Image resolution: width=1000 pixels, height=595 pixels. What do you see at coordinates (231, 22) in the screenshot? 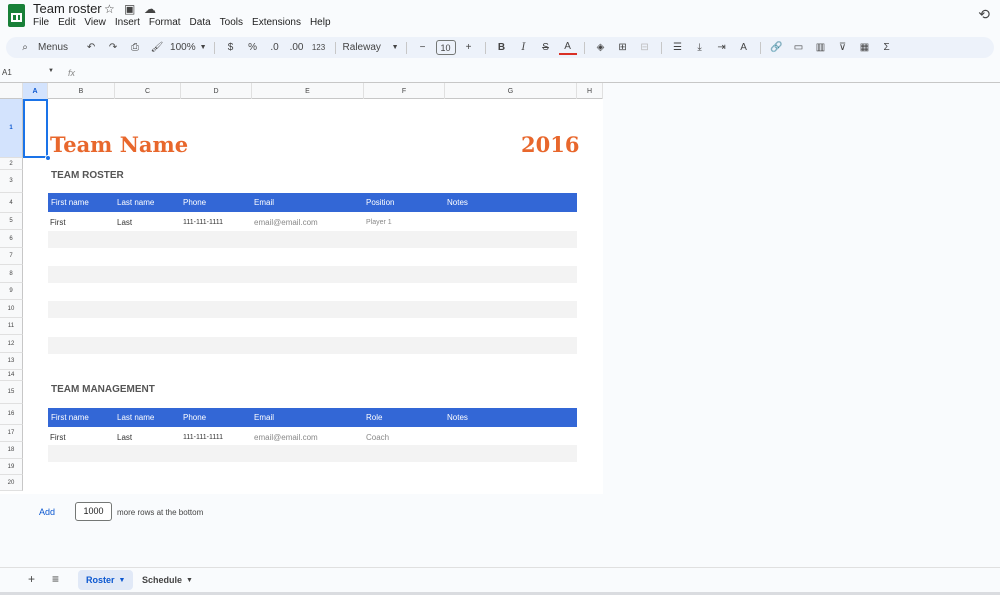
I see `menu-tools: Tools` at bounding box center [231, 22].